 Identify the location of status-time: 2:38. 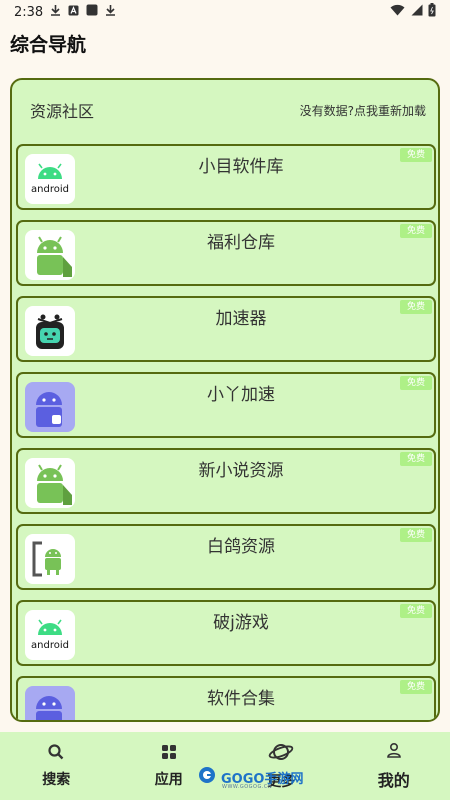
(29, 12).